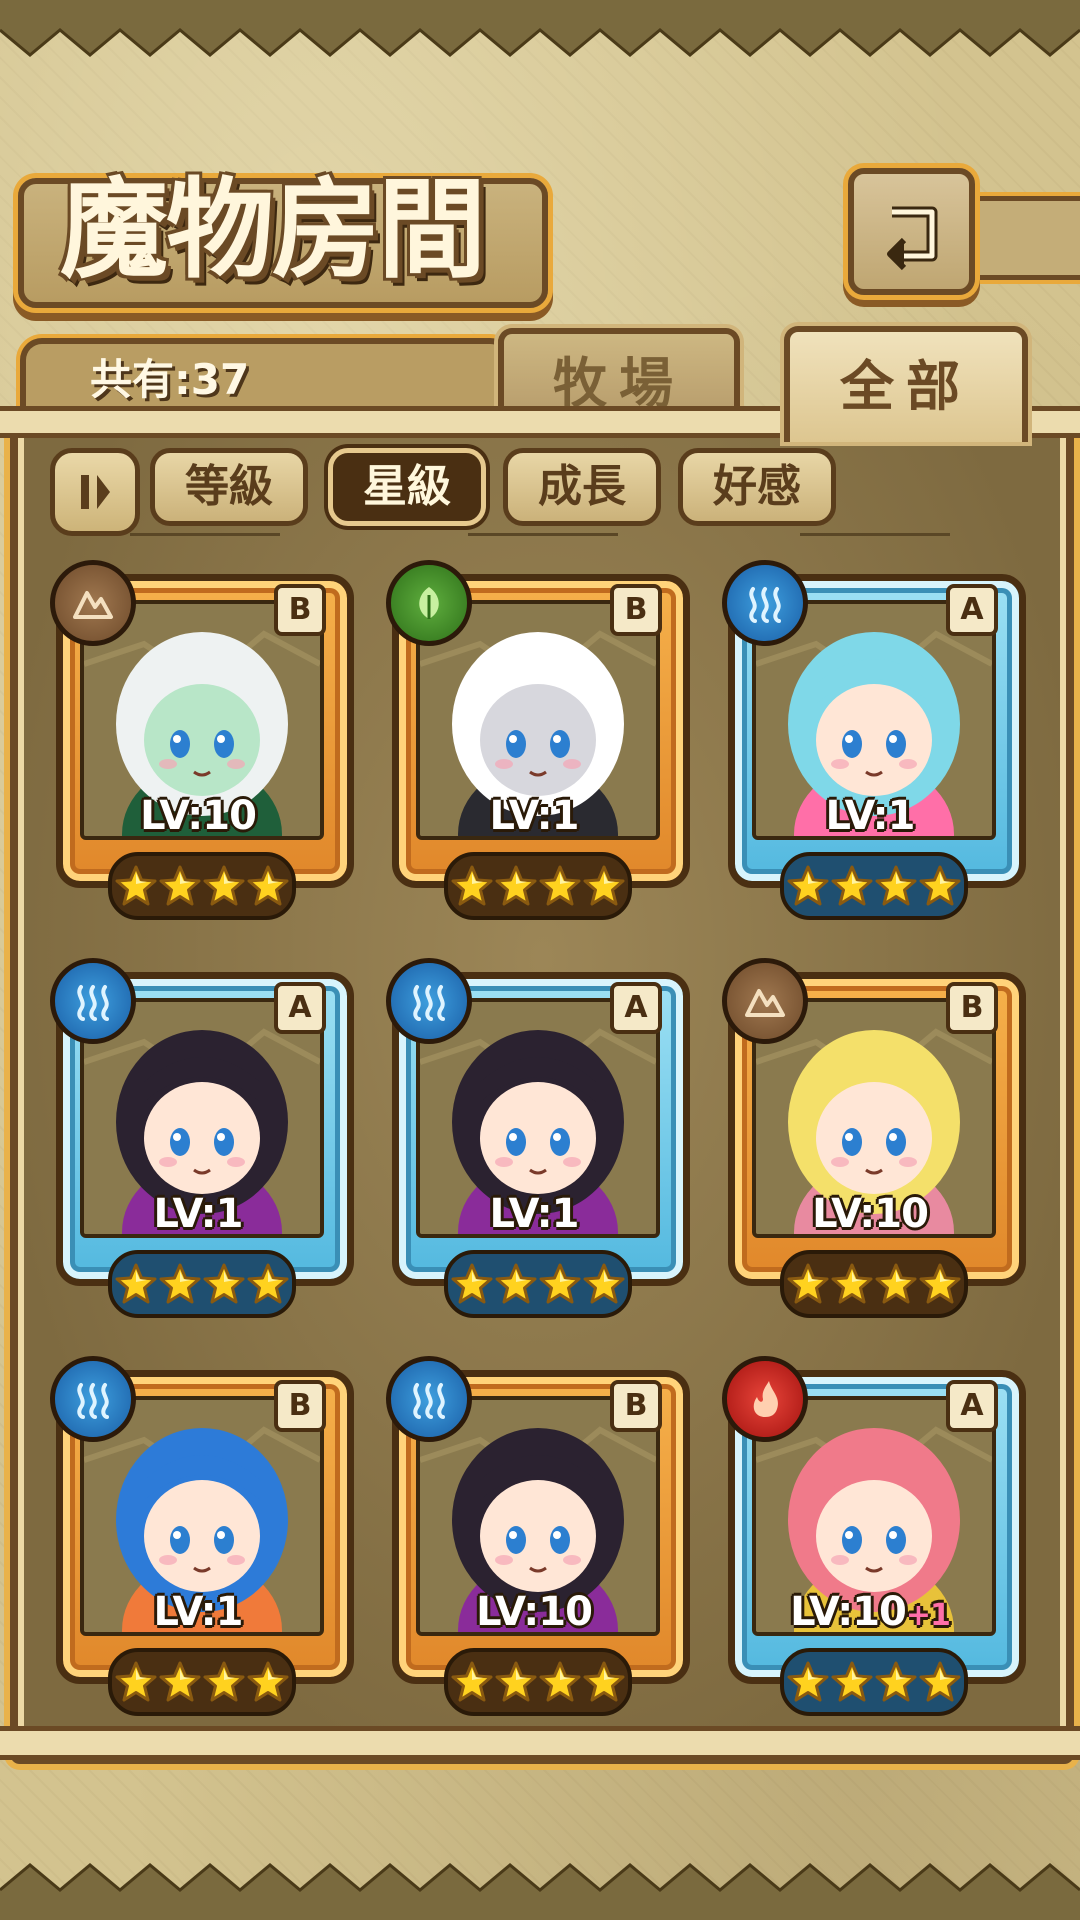 The image size is (1080, 1920). What do you see at coordinates (765, 1399) in the screenshot?
I see `fire-element-icon` at bounding box center [765, 1399].